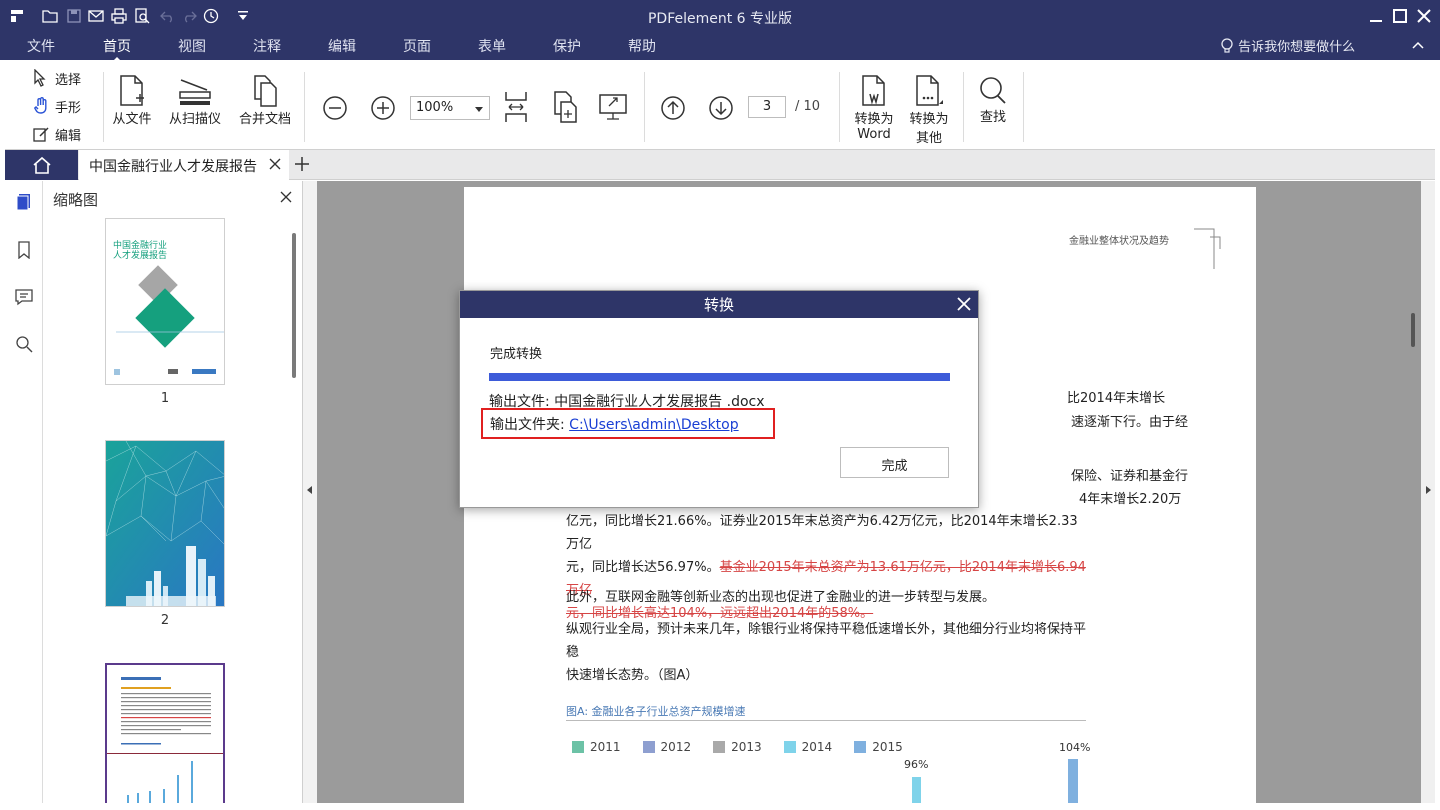 Image resolution: width=1440 pixels, height=810 pixels. I want to click on conversion-status: 完成转换, so click(516, 354).